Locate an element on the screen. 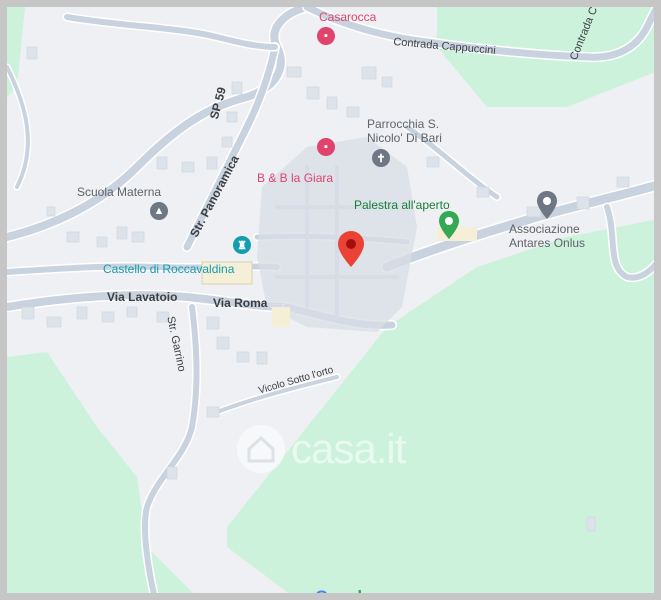 The height and width of the screenshot is (600, 661). via-roma-label: Via Roma is located at coordinates (240, 303).